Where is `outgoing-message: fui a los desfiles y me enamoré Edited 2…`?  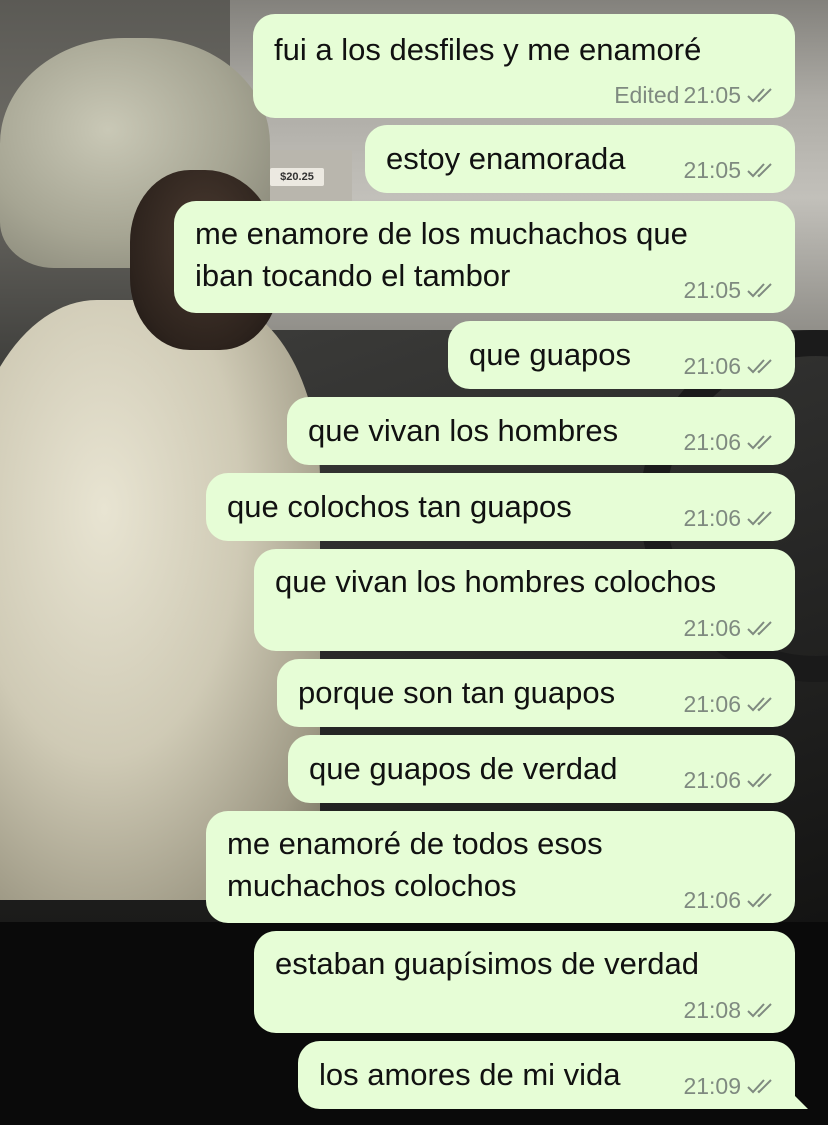 outgoing-message: fui a los desfiles y me enamoré Edited 2… is located at coordinates (524, 66).